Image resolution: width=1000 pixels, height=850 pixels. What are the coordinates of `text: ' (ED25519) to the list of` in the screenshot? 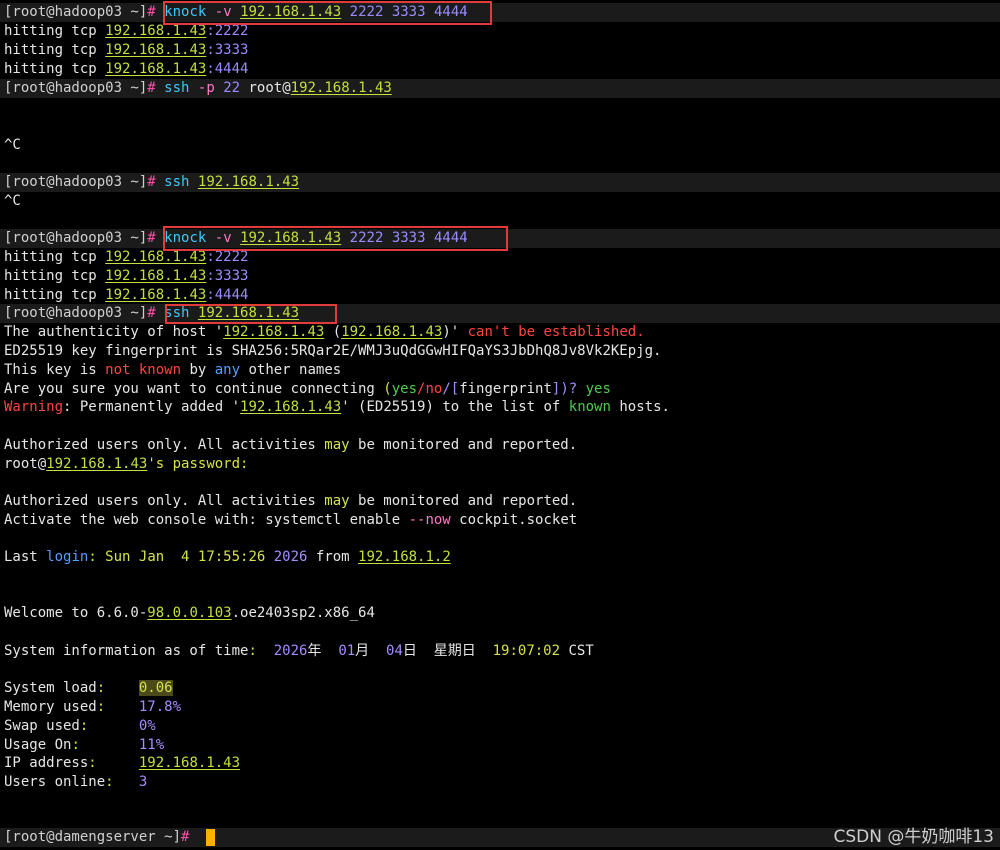 It's located at (455, 407).